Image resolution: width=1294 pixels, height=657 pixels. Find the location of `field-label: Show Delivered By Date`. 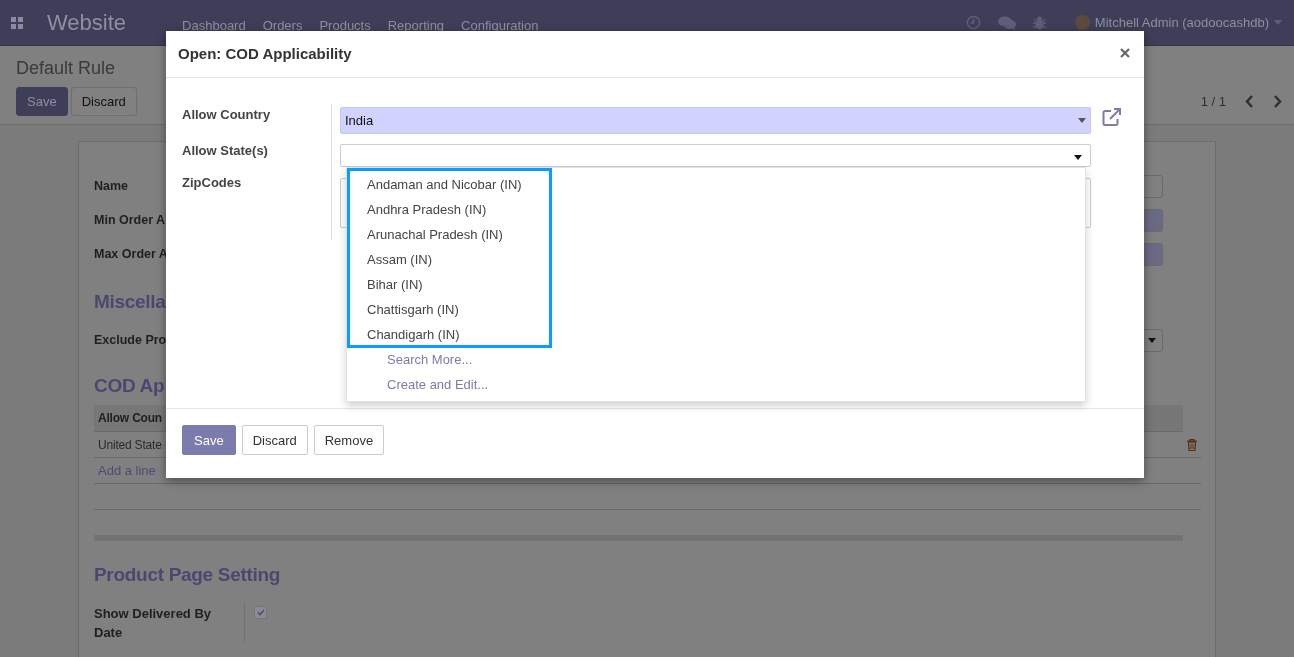

field-label: Show Delivered By Date is located at coordinates (169, 623).